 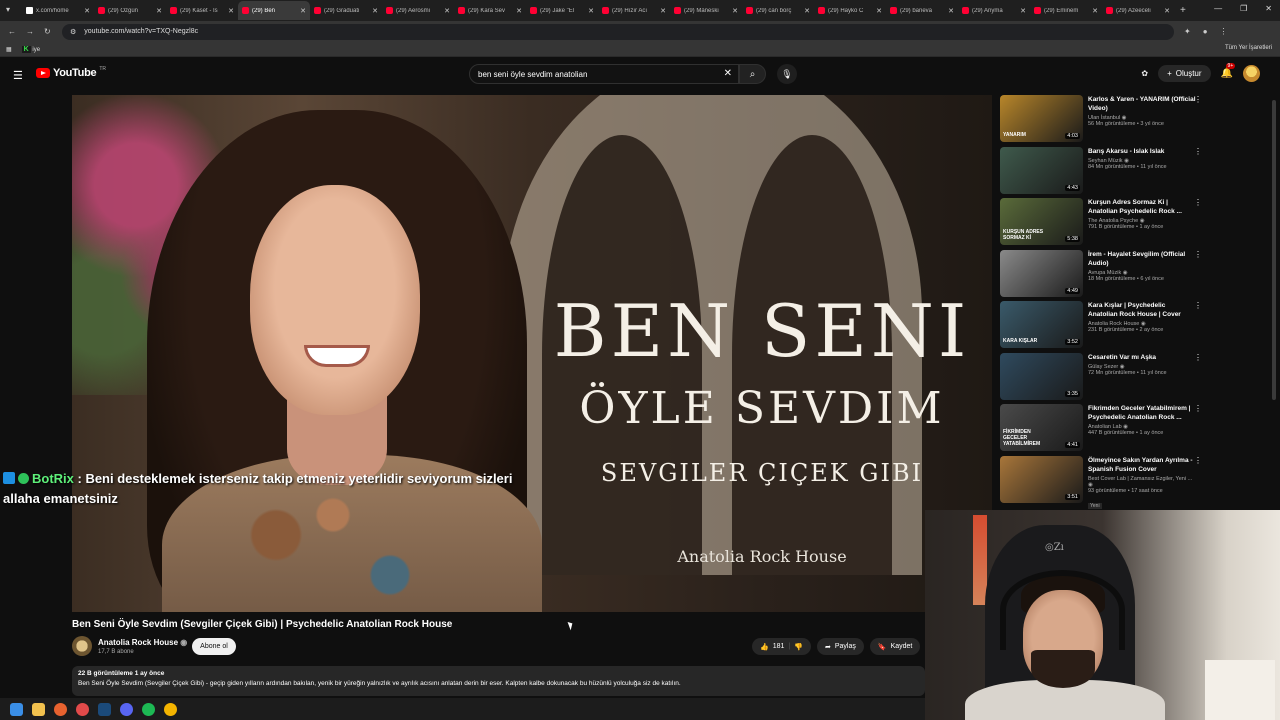 What do you see at coordinates (922, 10) in the screenshot?
I see `browser-tab: (29) baneva ✕` at bounding box center [922, 10].